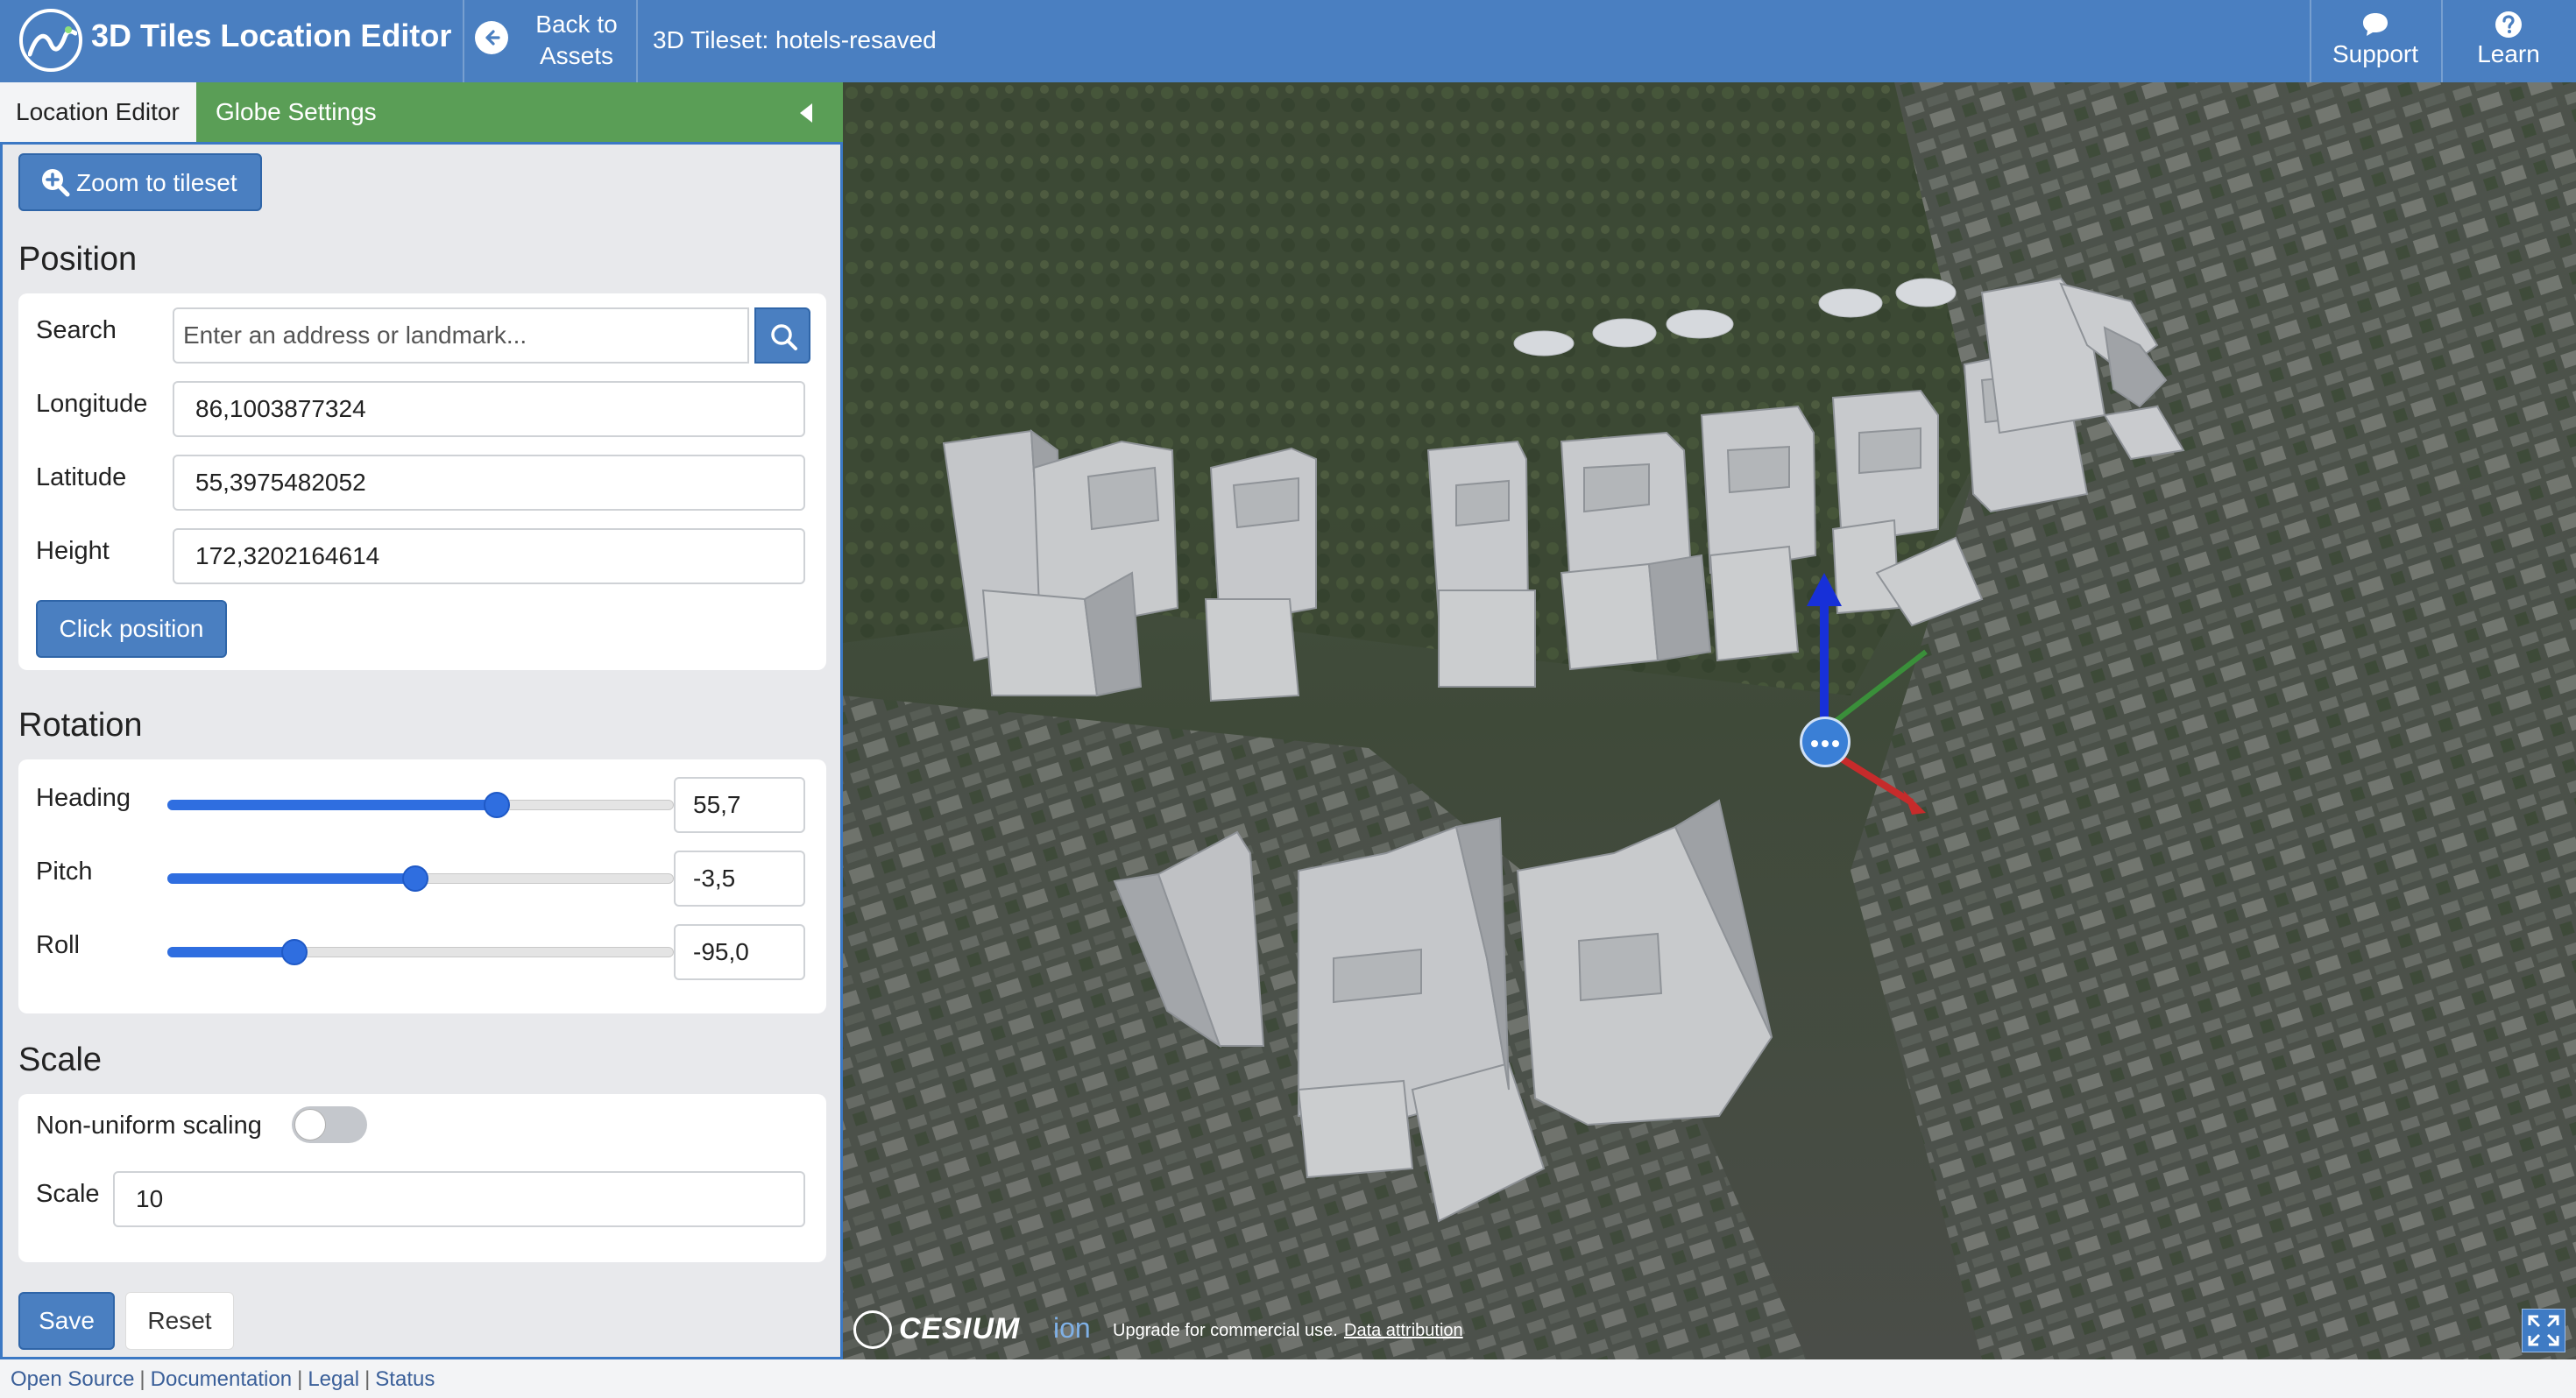  Describe the element at coordinates (1825, 742) in the screenshot. I see `gizmo-more-options-handle` at that location.